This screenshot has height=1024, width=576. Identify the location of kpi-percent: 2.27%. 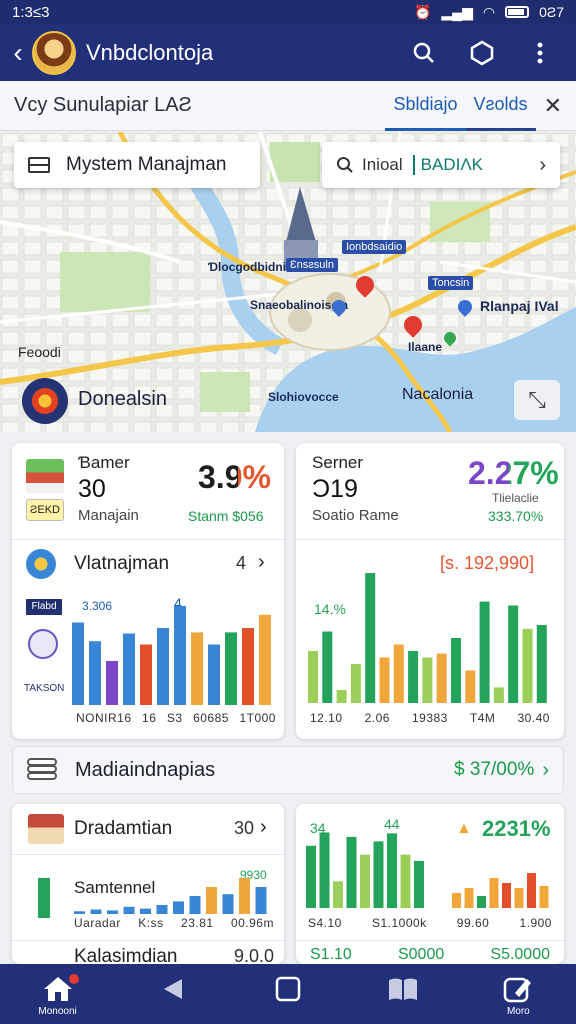
(513, 473).